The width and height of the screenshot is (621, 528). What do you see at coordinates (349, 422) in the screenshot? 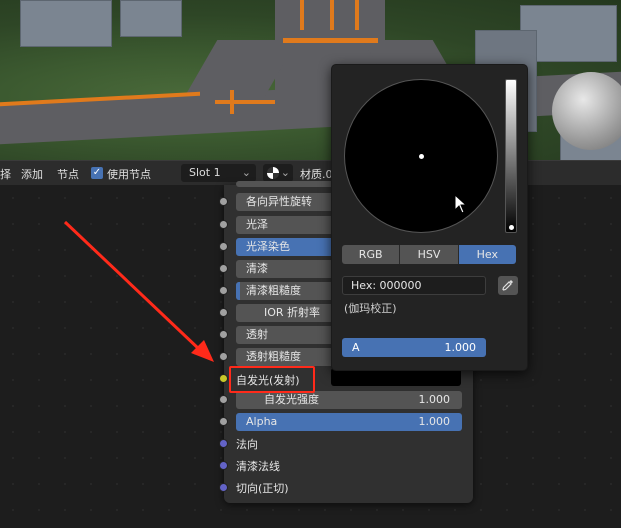
I see `node-prop-alpha: Alpha 1.000` at bounding box center [349, 422].